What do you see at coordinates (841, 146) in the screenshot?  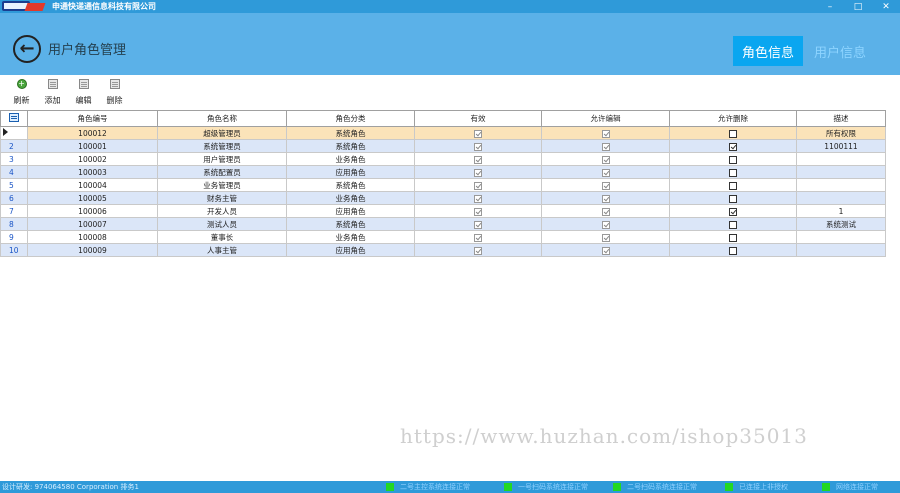 I see `cell-desc: 1100111` at bounding box center [841, 146].